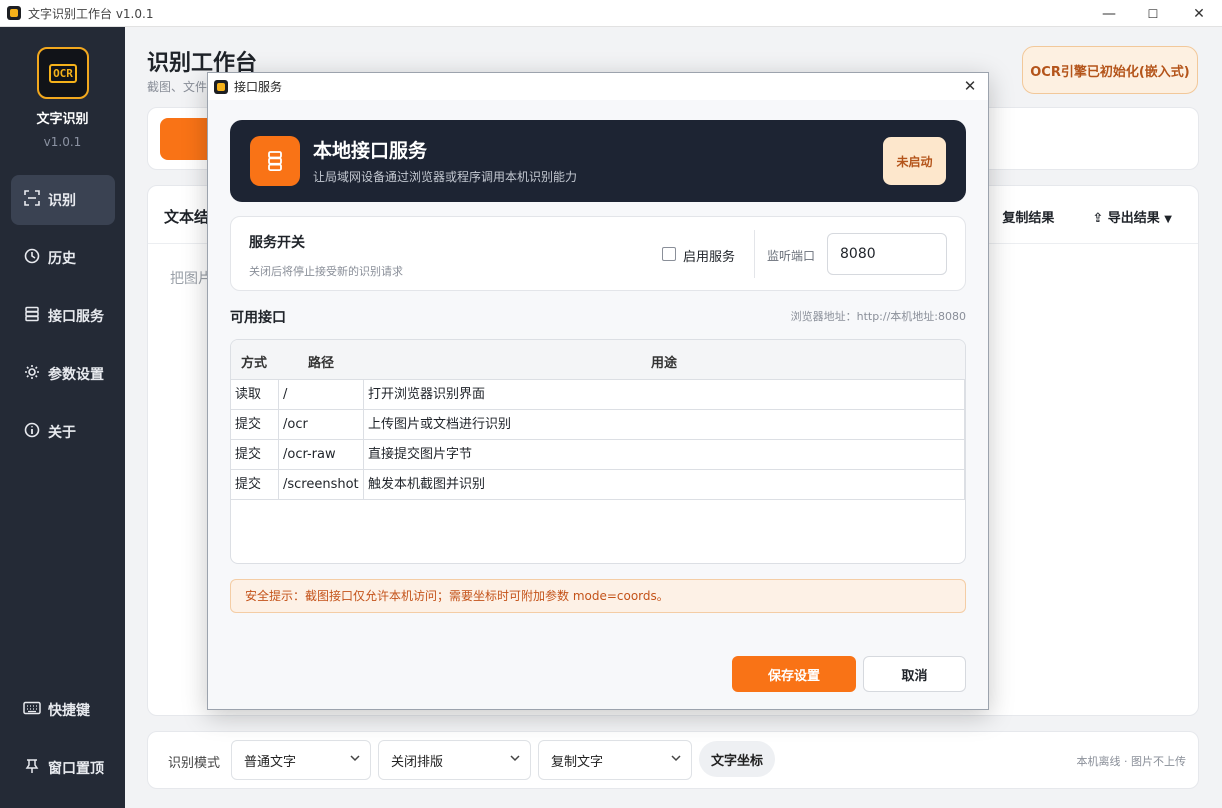  What do you see at coordinates (791, 256) in the screenshot?
I see `port-label: 监听端口` at bounding box center [791, 256].